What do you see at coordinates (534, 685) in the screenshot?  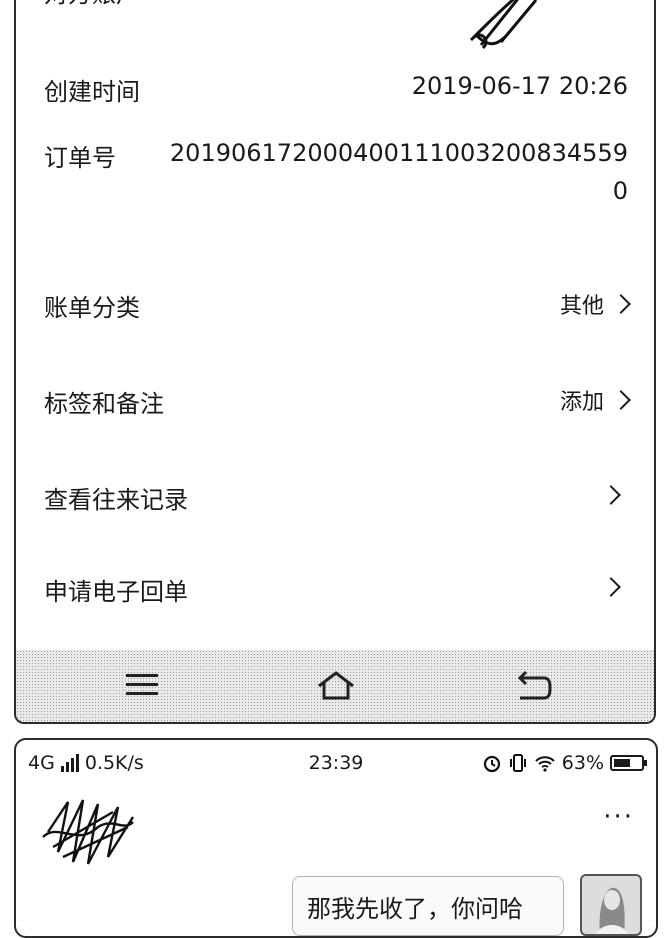 I see `back-icon` at bounding box center [534, 685].